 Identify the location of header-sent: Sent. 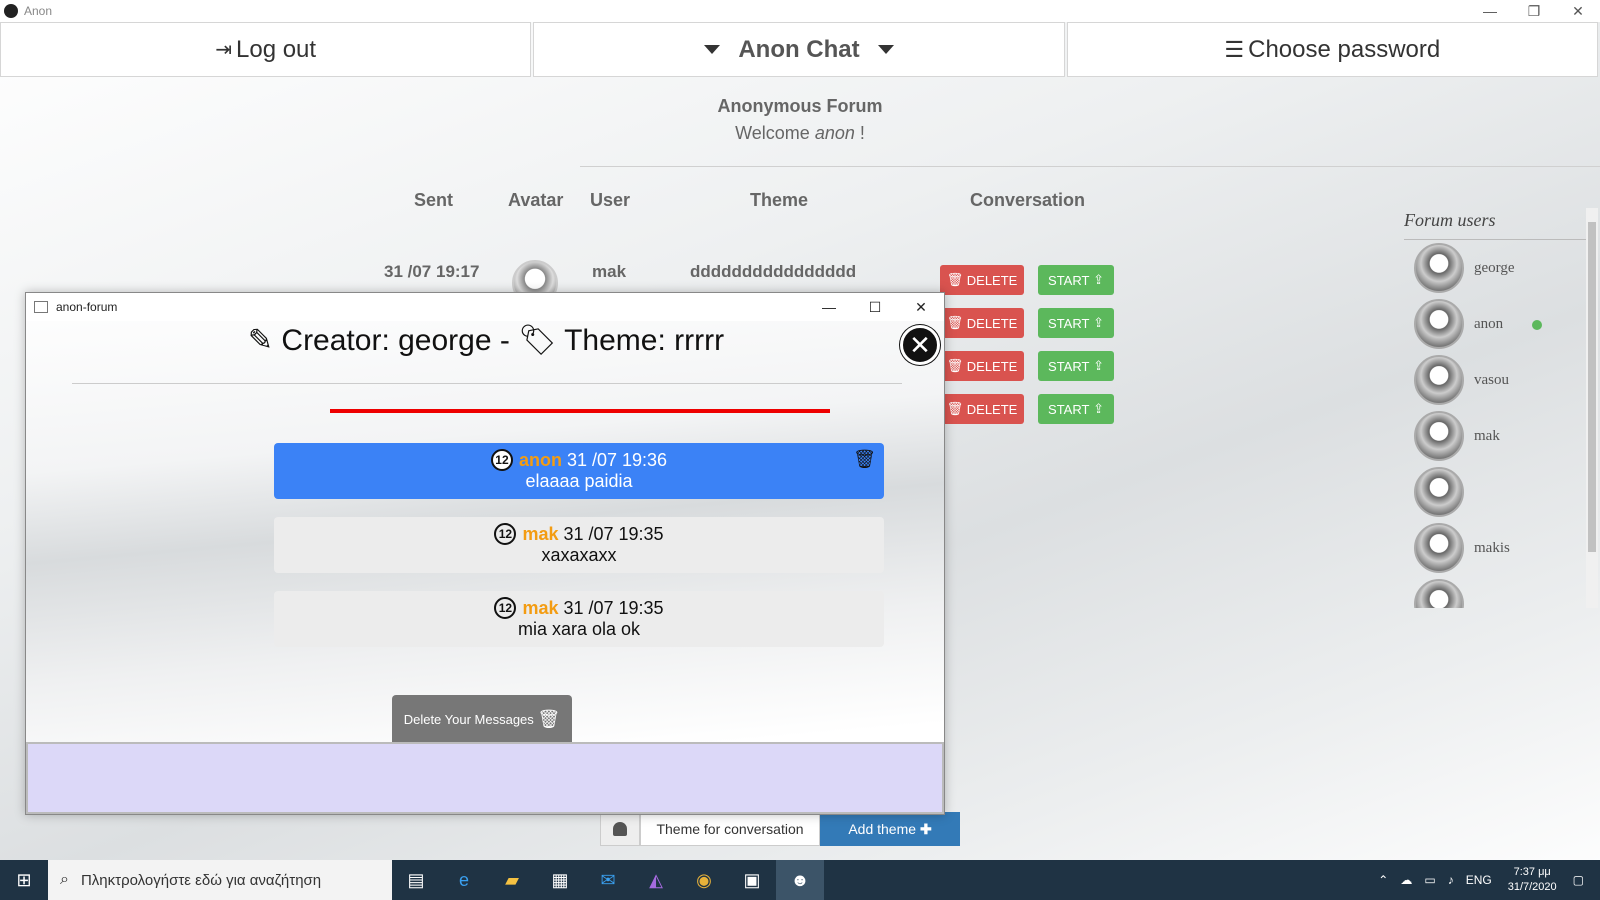
(434, 200).